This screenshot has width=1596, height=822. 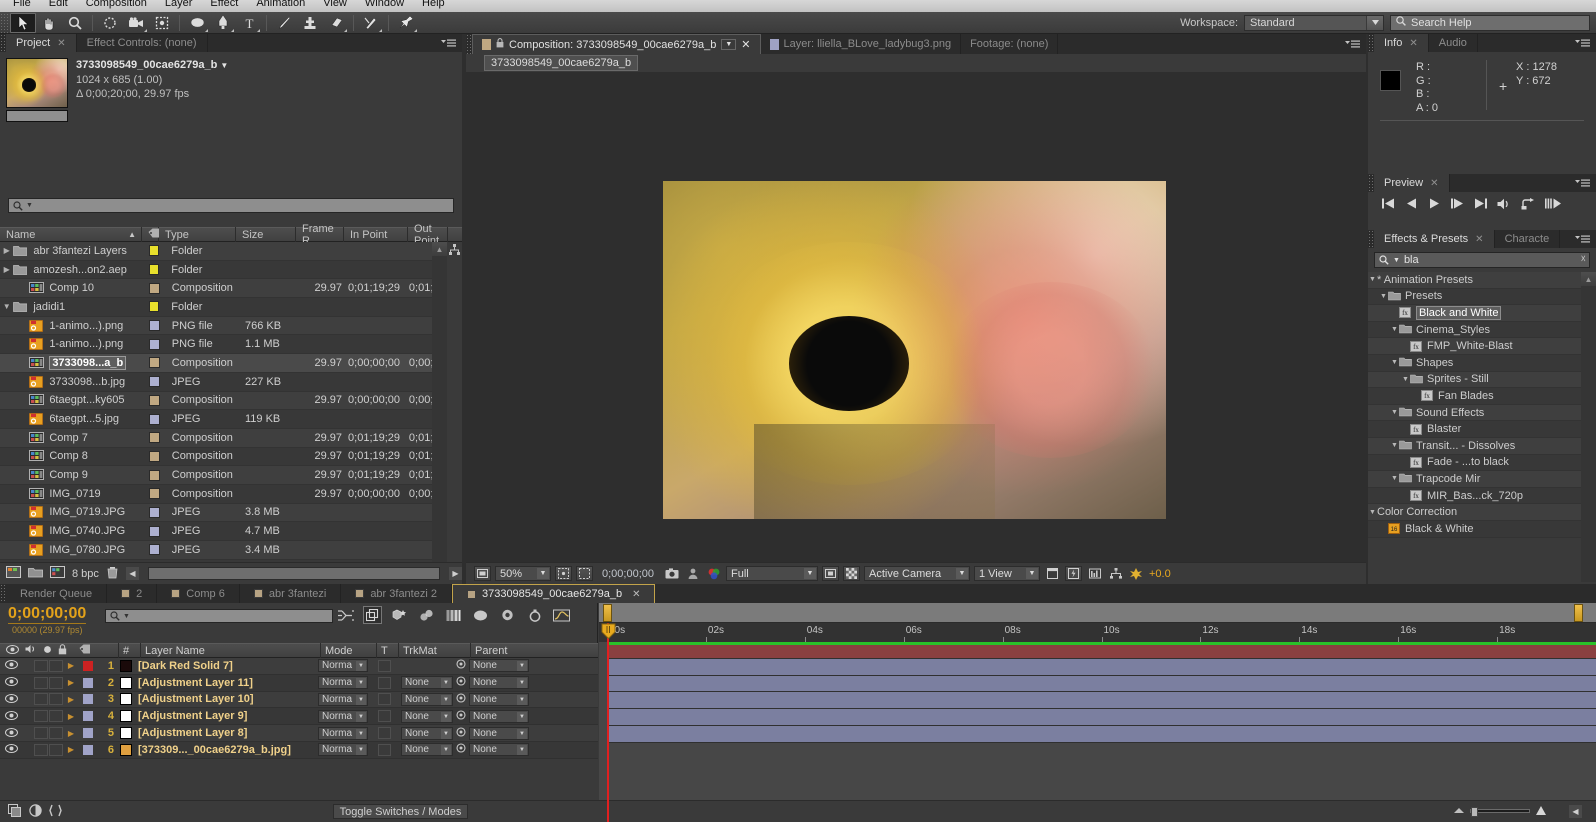 What do you see at coordinates (291, 593) in the screenshot?
I see `timeline-tab: abr 3fantezi` at bounding box center [291, 593].